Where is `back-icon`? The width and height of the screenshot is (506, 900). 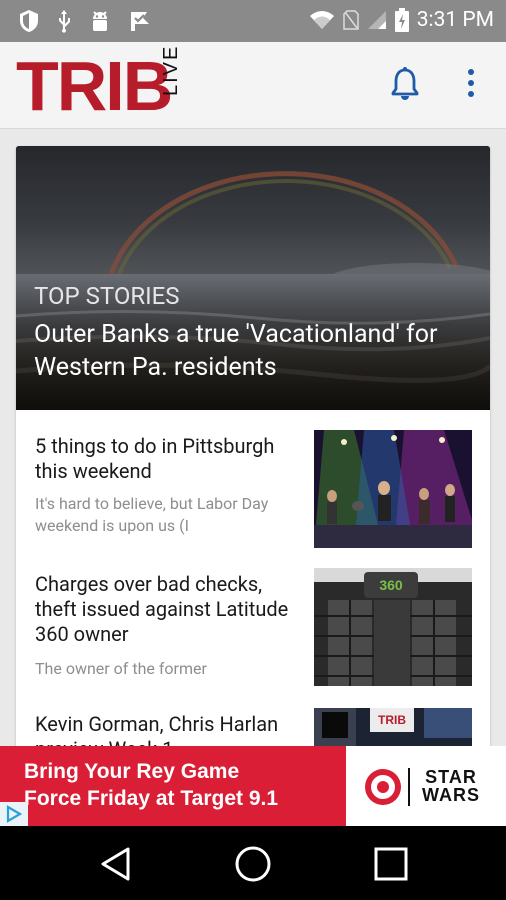 back-icon is located at coordinates (116, 864).